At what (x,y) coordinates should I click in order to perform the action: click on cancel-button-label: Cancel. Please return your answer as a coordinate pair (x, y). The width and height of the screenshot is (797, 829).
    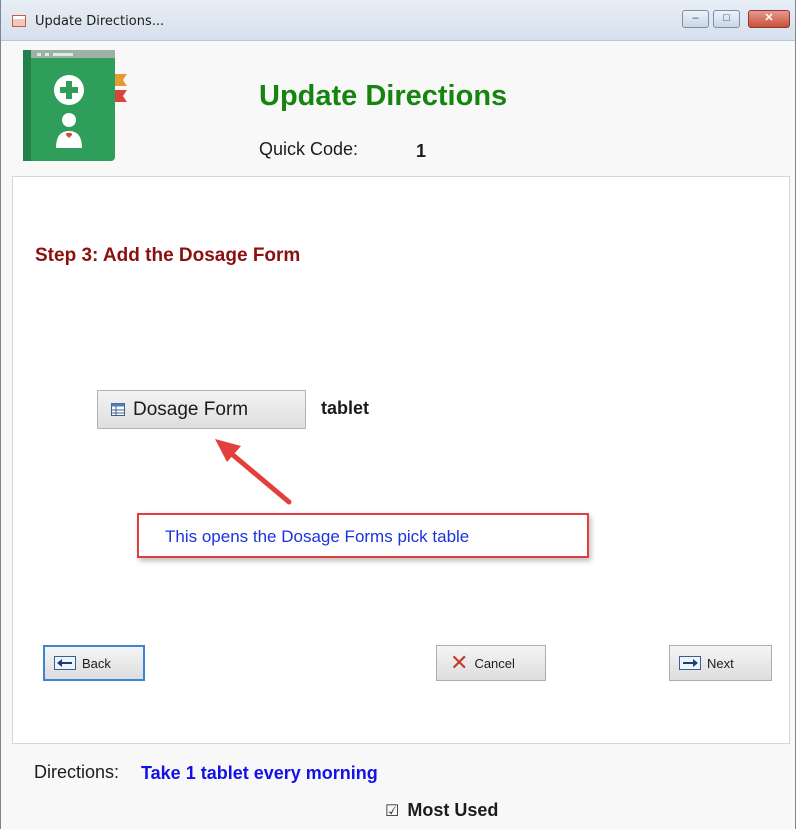
    Looking at the image, I should click on (494, 663).